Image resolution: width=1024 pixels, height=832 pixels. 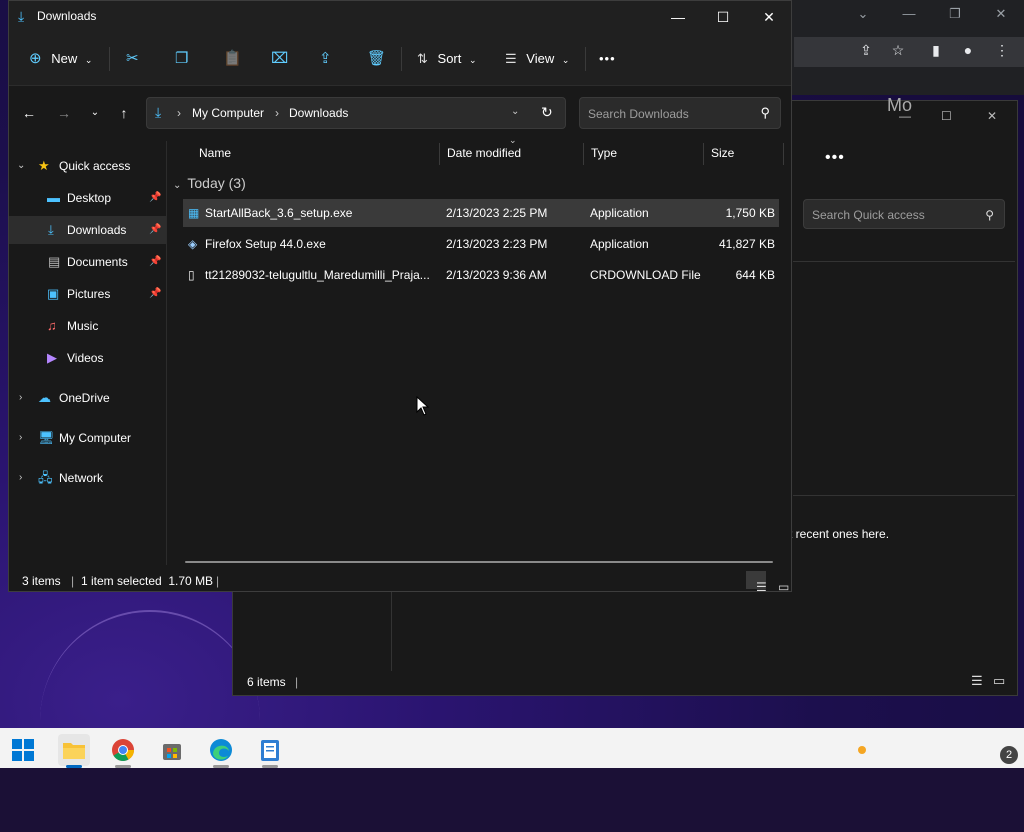 I want to click on view-icon: ☰, so click(x=511, y=58).